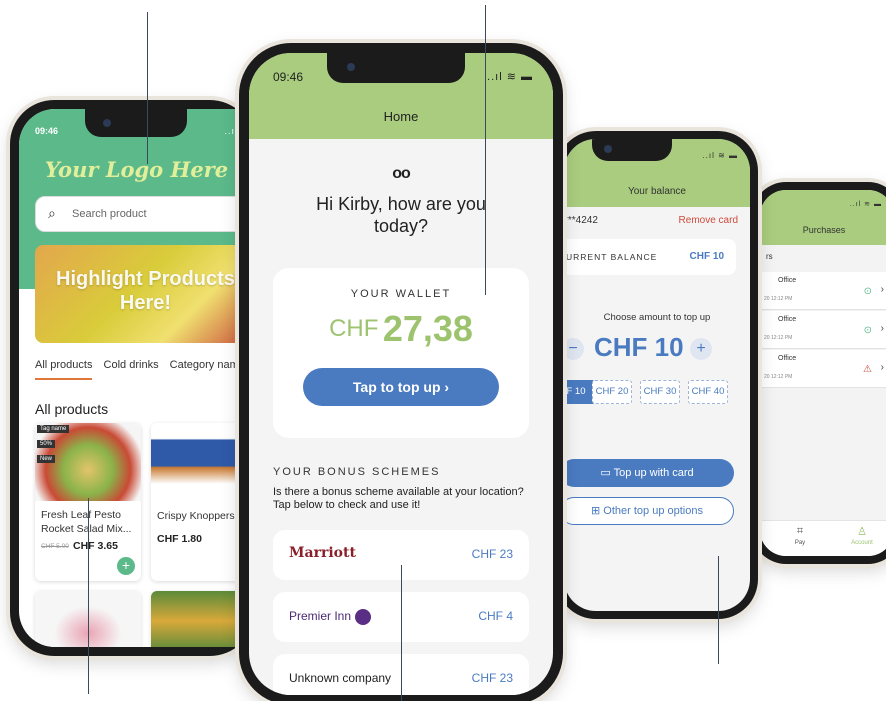 Image resolution: width=886 pixels, height=701 pixels. I want to click on face-icon: oo, so click(401, 173).